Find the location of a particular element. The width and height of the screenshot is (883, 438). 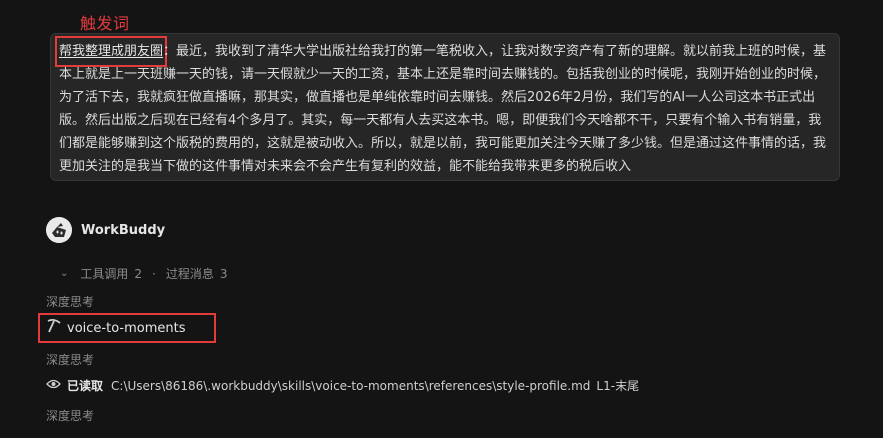

assistant-header: WorkBuddy is located at coordinates (105, 230).